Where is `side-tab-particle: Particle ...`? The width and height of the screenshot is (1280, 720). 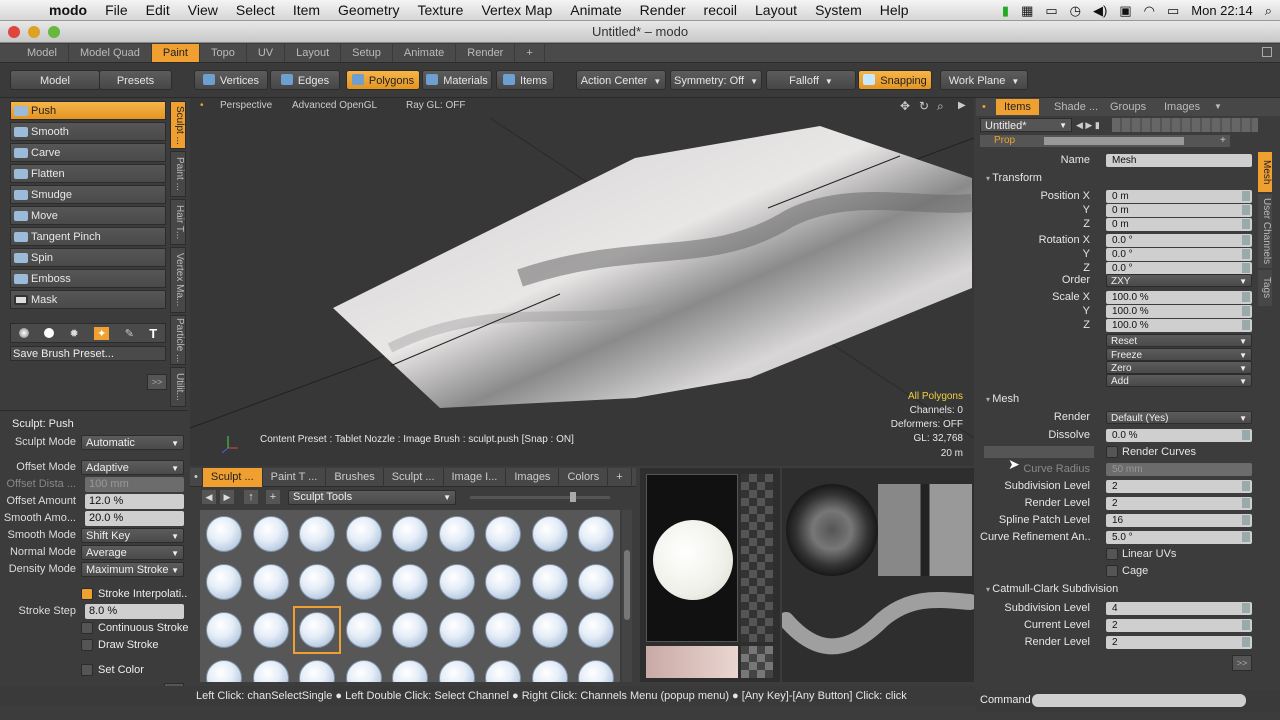 side-tab-particle: Particle ... is located at coordinates (178, 340).